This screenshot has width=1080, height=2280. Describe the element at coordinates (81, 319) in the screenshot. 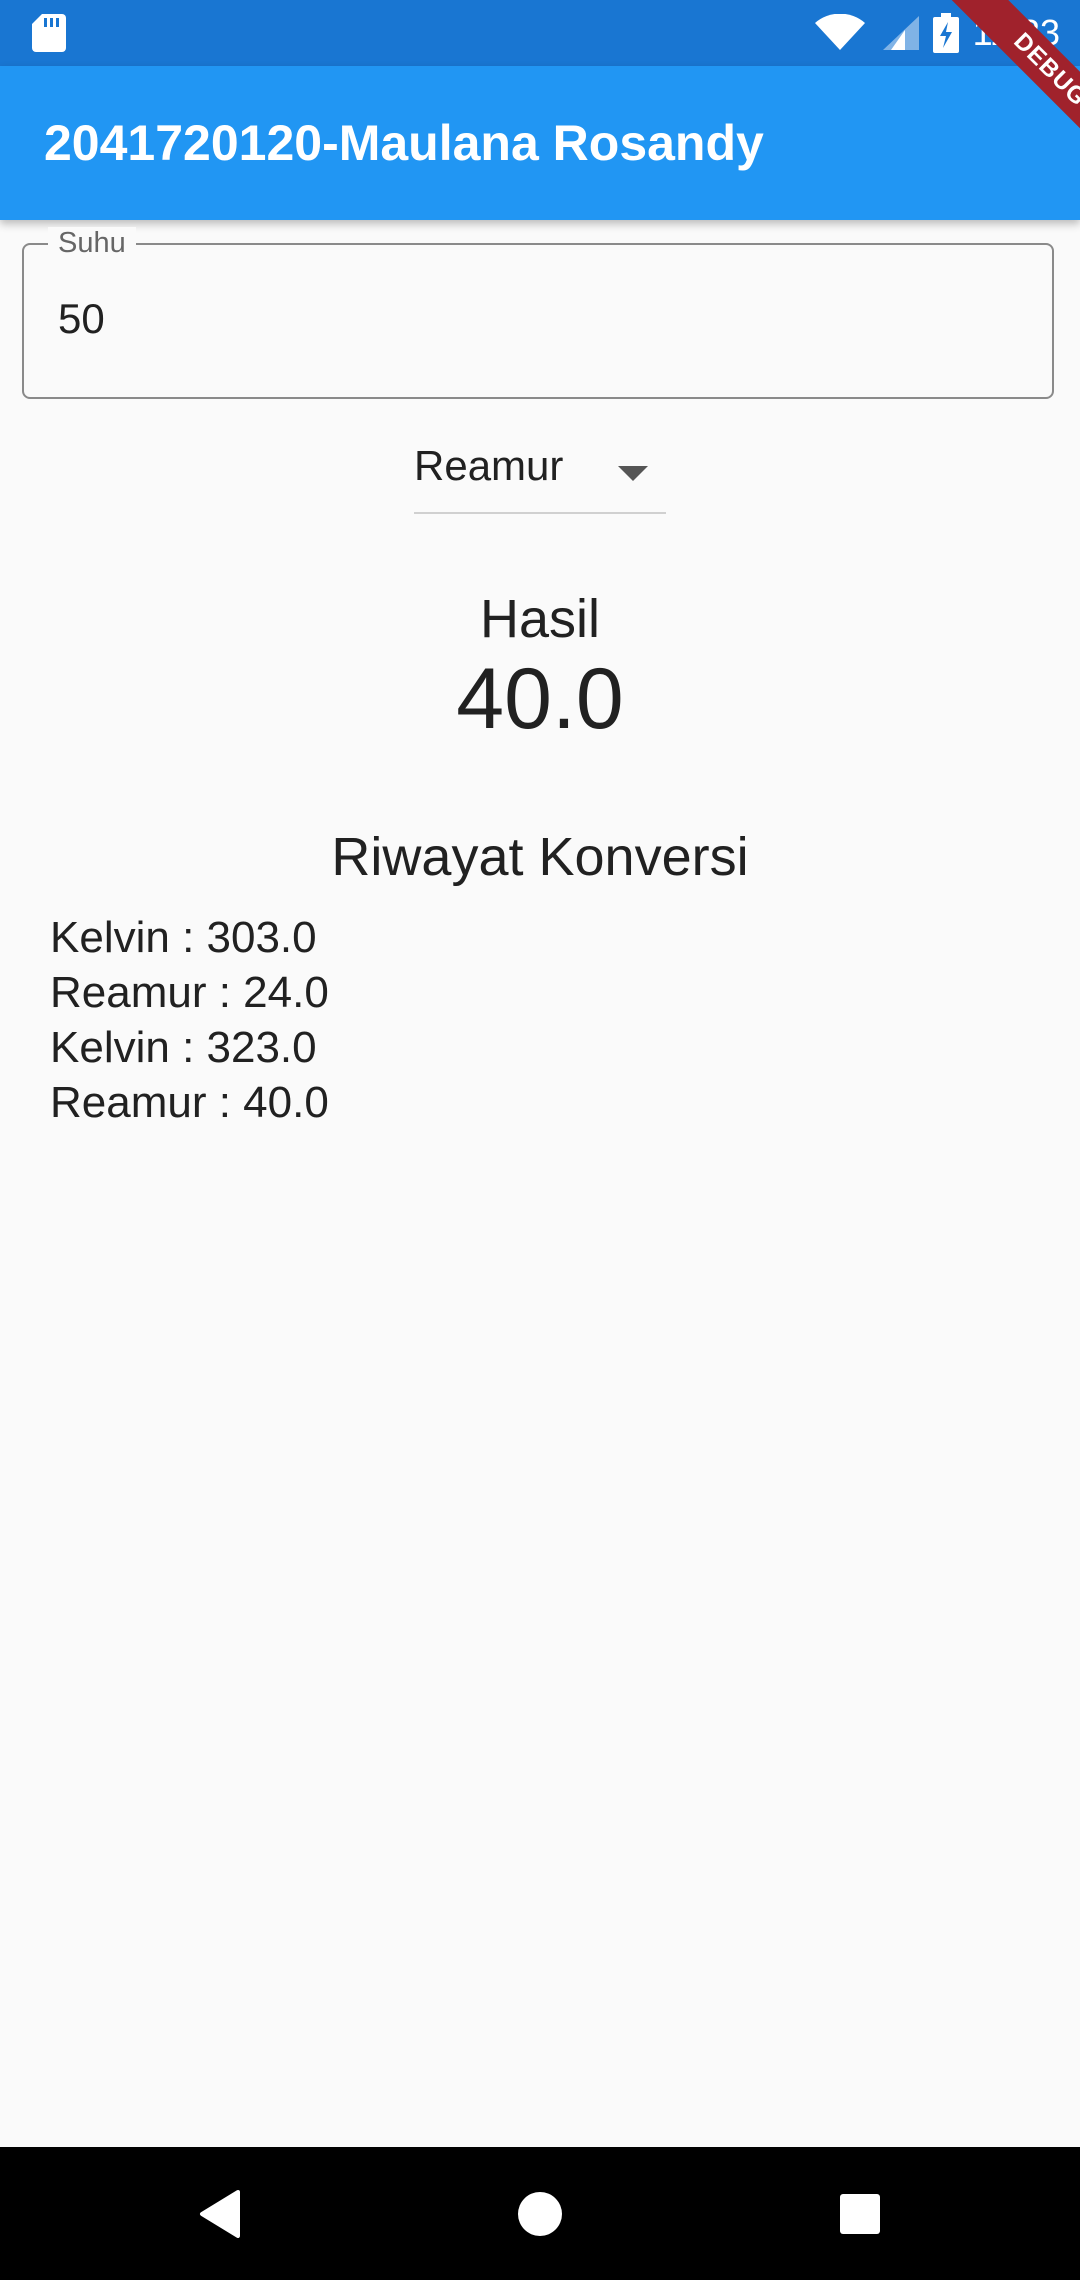

I see `temperature-input: 50` at that location.